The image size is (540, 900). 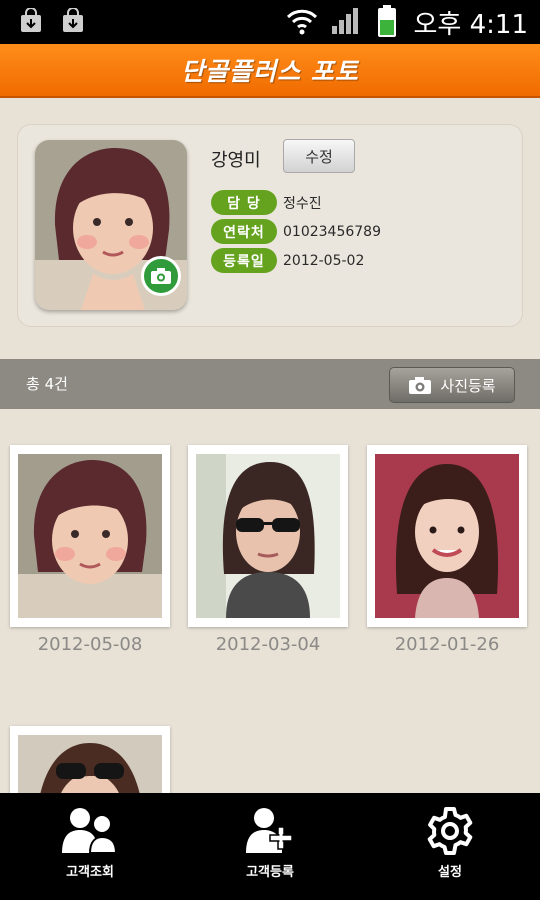 What do you see at coordinates (244, 231) in the screenshot?
I see `info-label: 연락처` at bounding box center [244, 231].